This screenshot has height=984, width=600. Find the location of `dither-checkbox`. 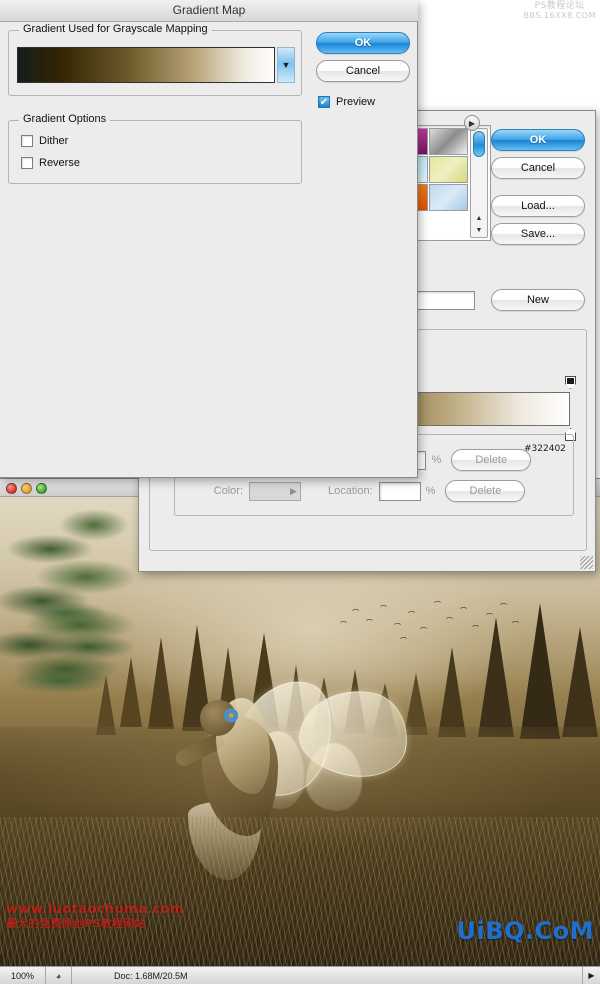

dither-checkbox is located at coordinates (27, 141).